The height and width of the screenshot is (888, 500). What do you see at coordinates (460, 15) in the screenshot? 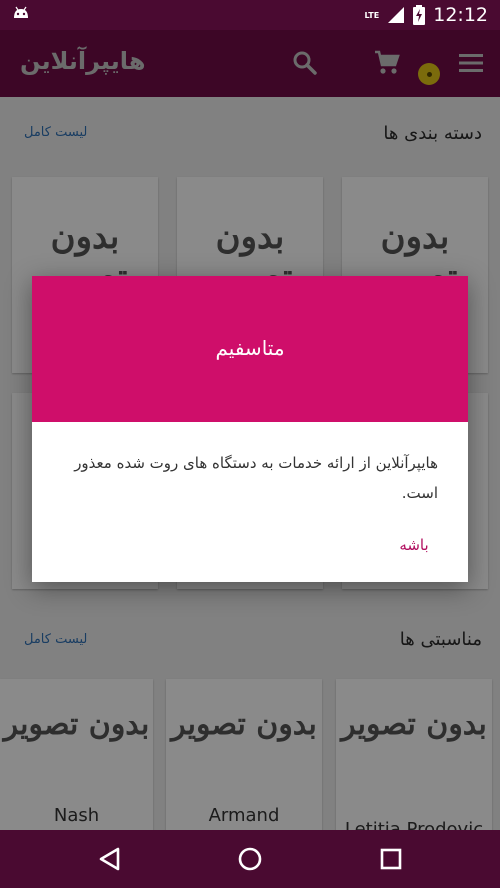
I see `clock: 12:12` at bounding box center [460, 15].